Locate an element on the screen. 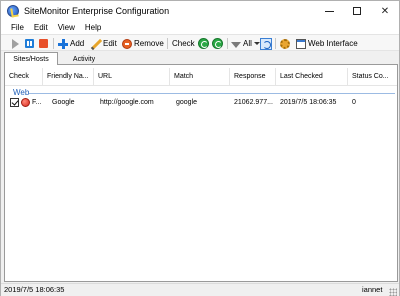 This screenshot has height=296, width=400. pause-button is located at coordinates (30, 43).